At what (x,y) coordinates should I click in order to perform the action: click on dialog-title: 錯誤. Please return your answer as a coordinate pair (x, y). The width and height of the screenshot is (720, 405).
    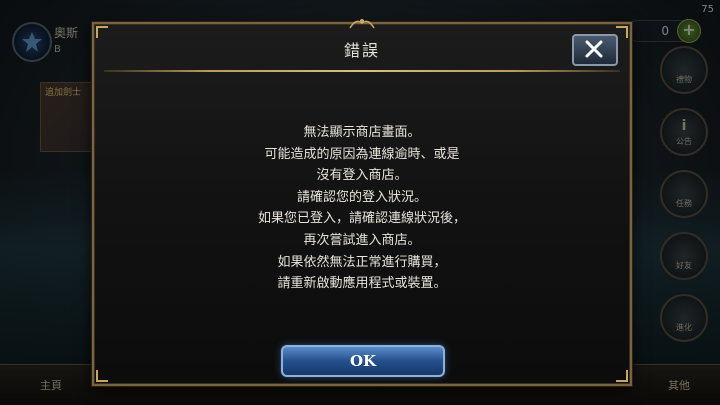
    Looking at the image, I should click on (361, 50).